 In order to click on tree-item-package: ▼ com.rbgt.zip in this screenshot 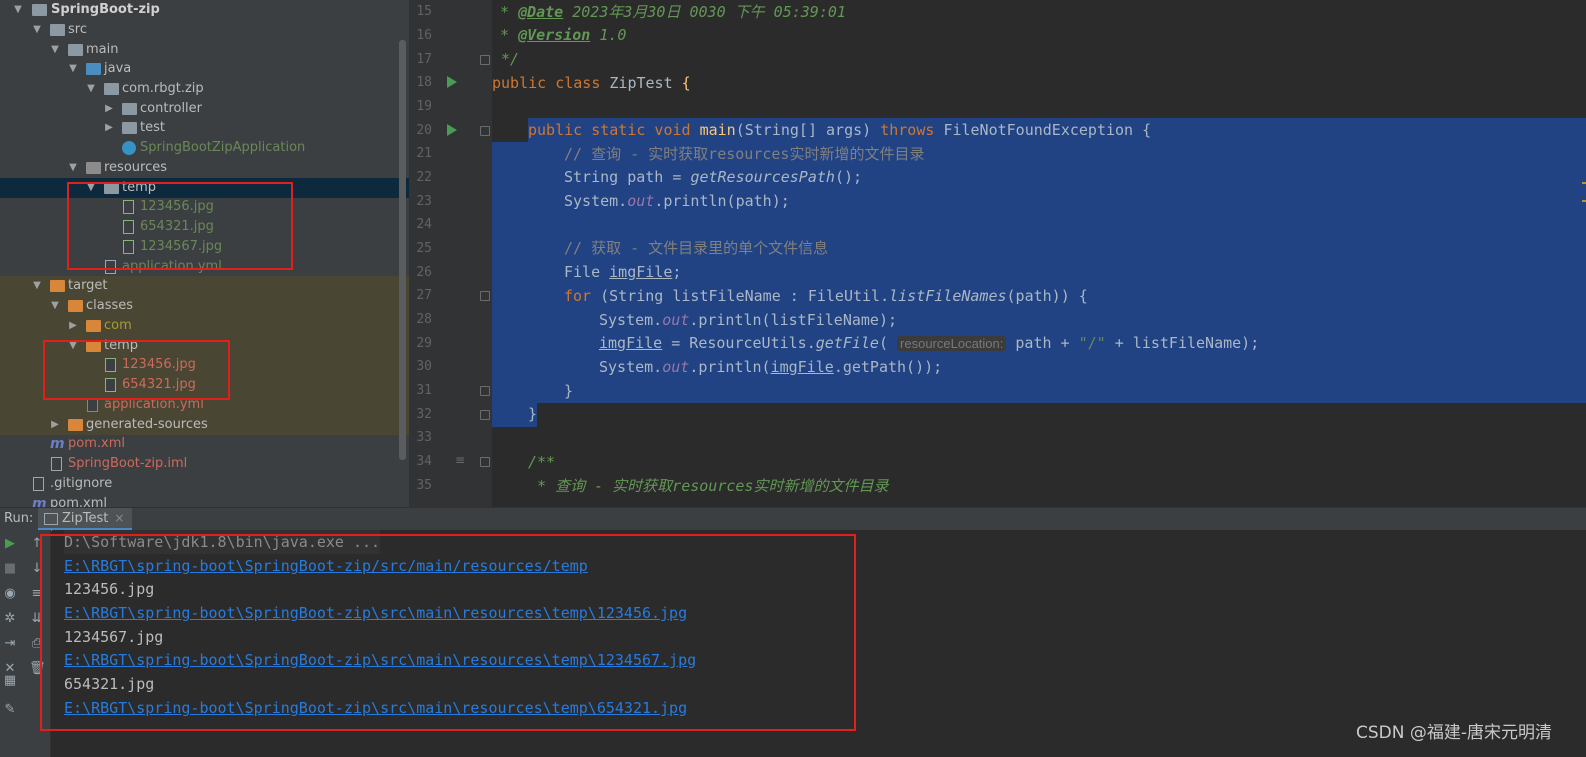, I will do `click(204, 89)`.